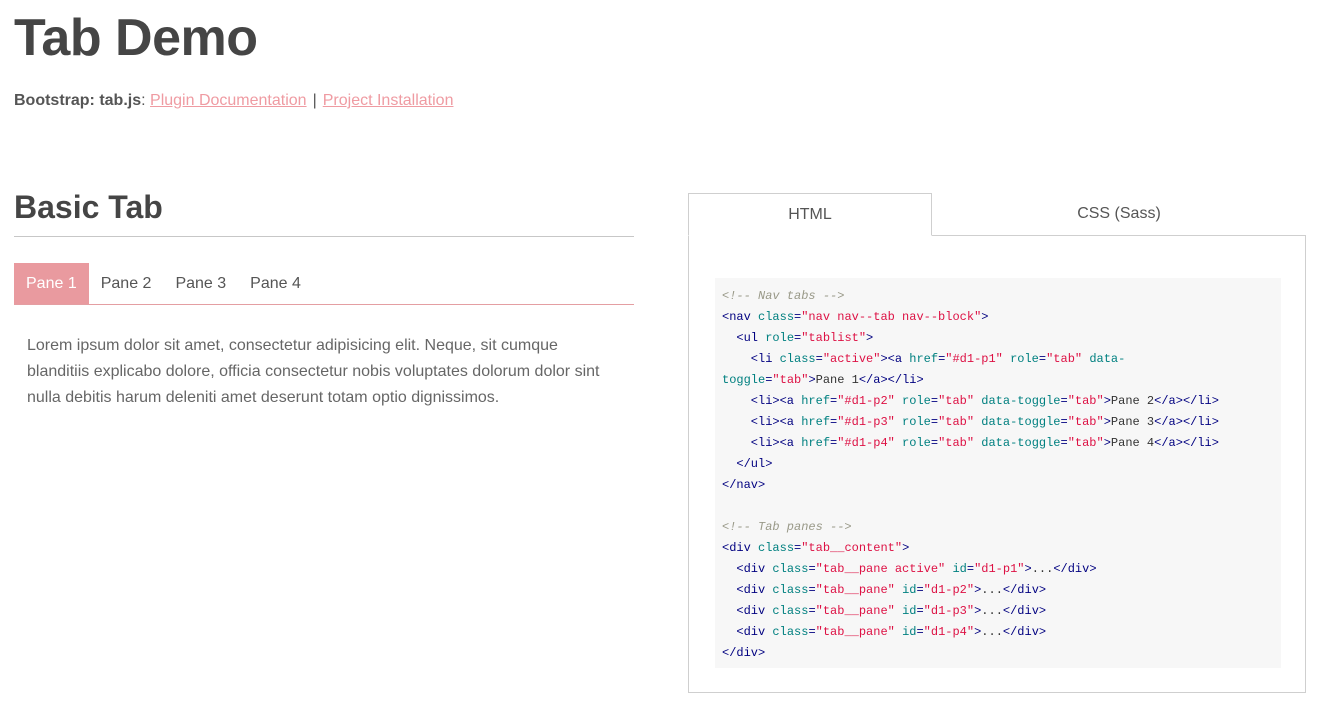  I want to click on code-line: <!-- Tab panes -->, so click(998, 527).